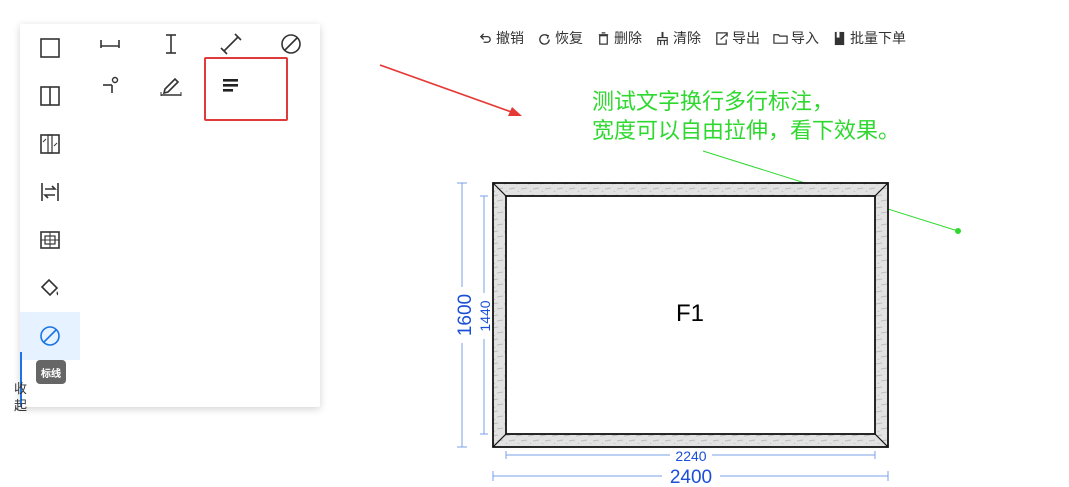  What do you see at coordinates (690, 313) in the screenshot?
I see `window-label: F1` at bounding box center [690, 313].